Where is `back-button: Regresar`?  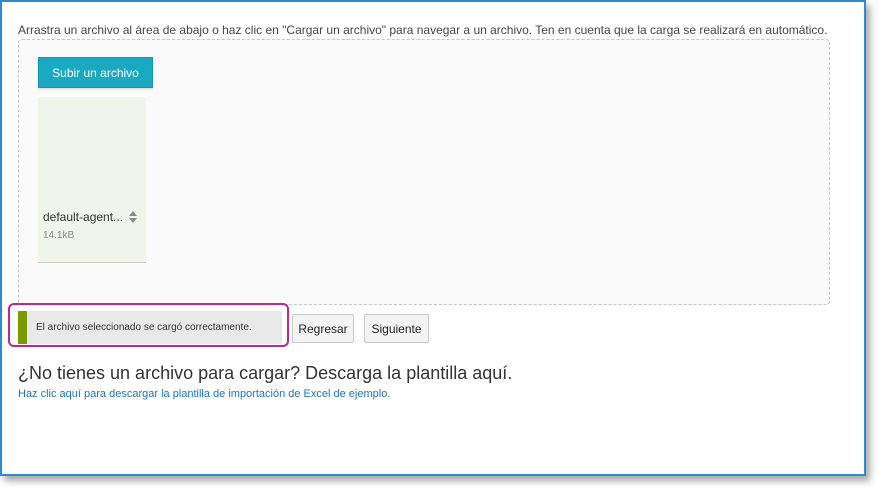
back-button: Regresar is located at coordinates (323, 328).